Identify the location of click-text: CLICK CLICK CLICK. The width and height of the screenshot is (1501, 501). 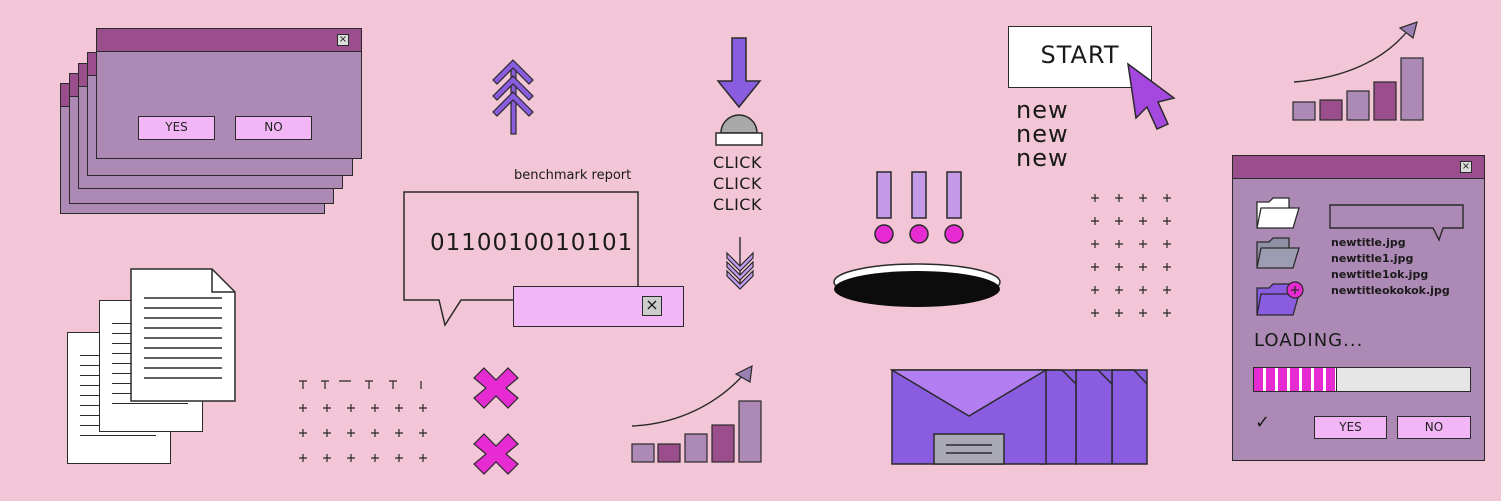
(737, 183).